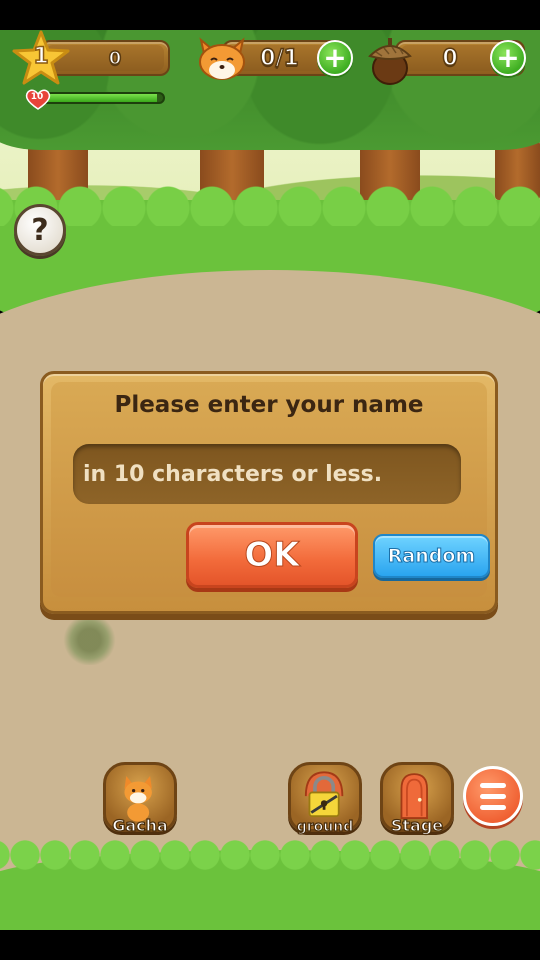 The width and height of the screenshot is (540, 960). What do you see at coordinates (140, 799) in the screenshot?
I see `gacha-button: Gacha` at bounding box center [140, 799].